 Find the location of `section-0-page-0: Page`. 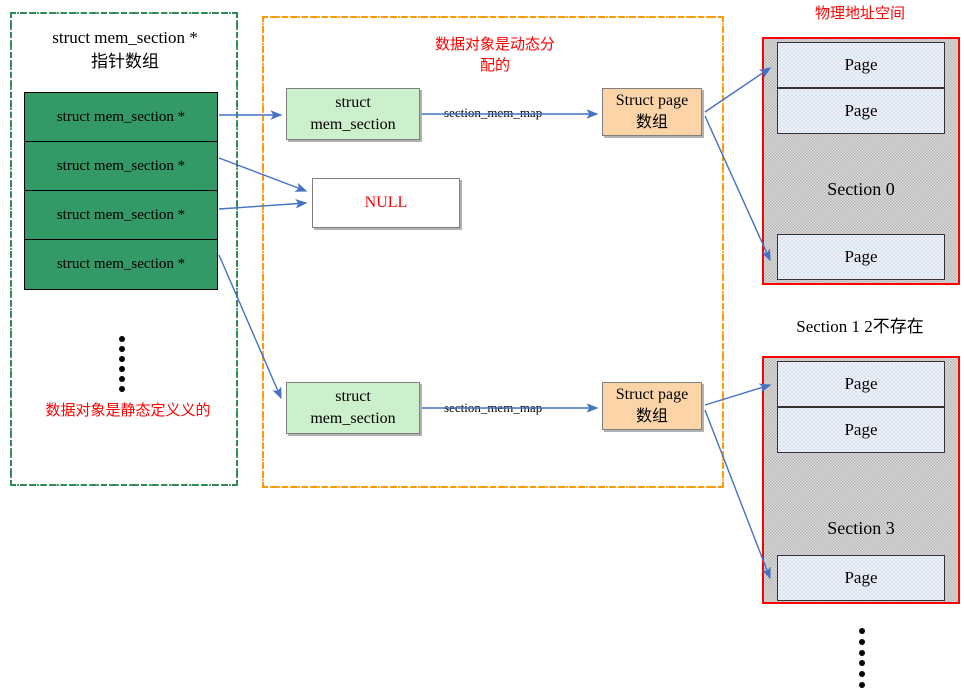

section-0-page-0: Page is located at coordinates (861, 65).